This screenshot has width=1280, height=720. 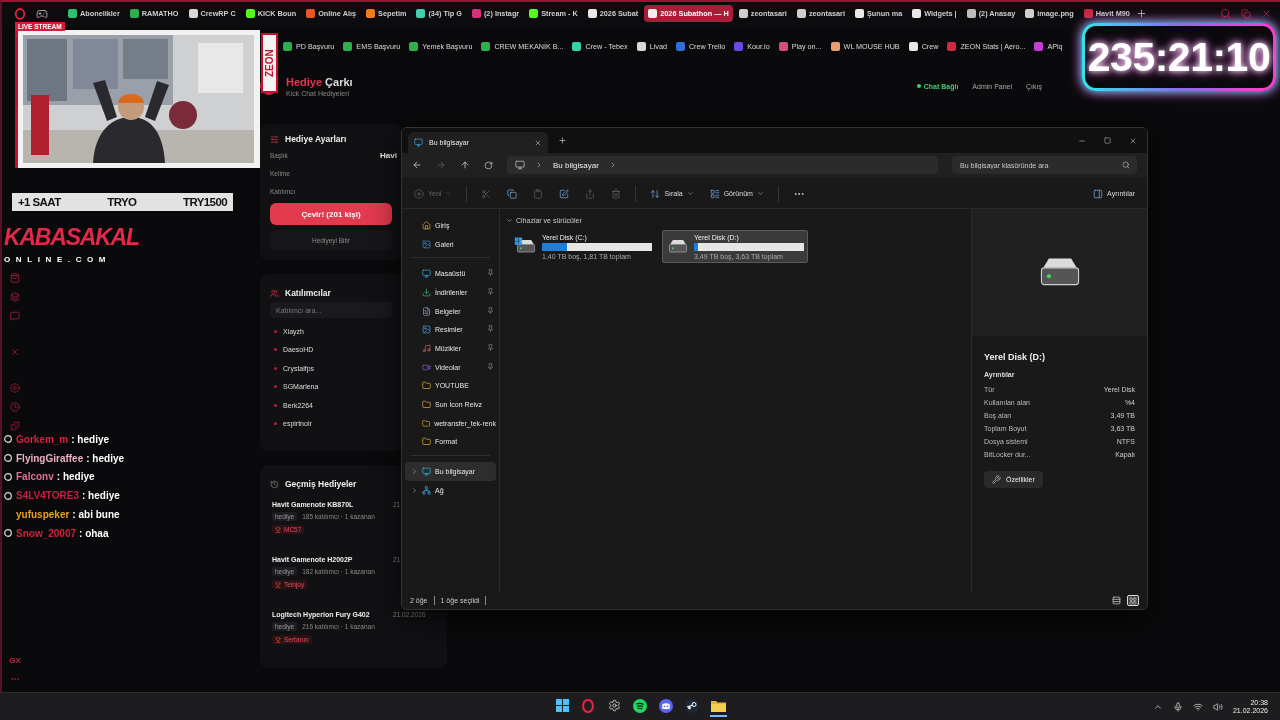 What do you see at coordinates (274, 139) in the screenshot?
I see `sliders-icon` at bounding box center [274, 139].